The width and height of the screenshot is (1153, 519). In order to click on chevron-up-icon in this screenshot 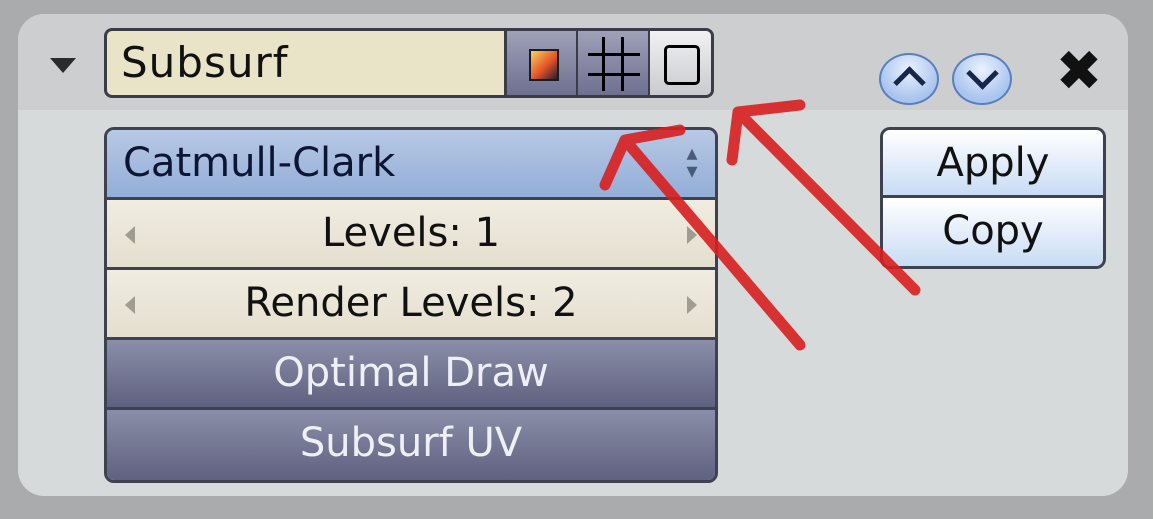, I will do `click(909, 82)`.